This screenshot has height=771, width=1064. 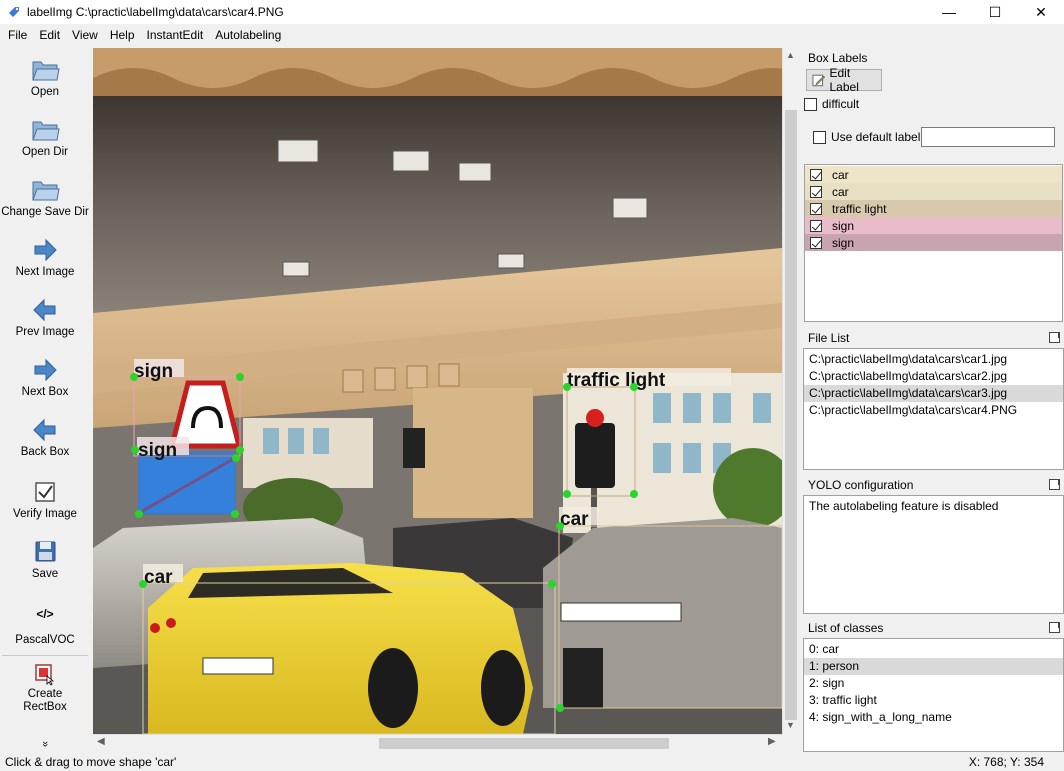 What do you see at coordinates (45, 152) in the screenshot?
I see `open-dir-label: Open Dir` at bounding box center [45, 152].